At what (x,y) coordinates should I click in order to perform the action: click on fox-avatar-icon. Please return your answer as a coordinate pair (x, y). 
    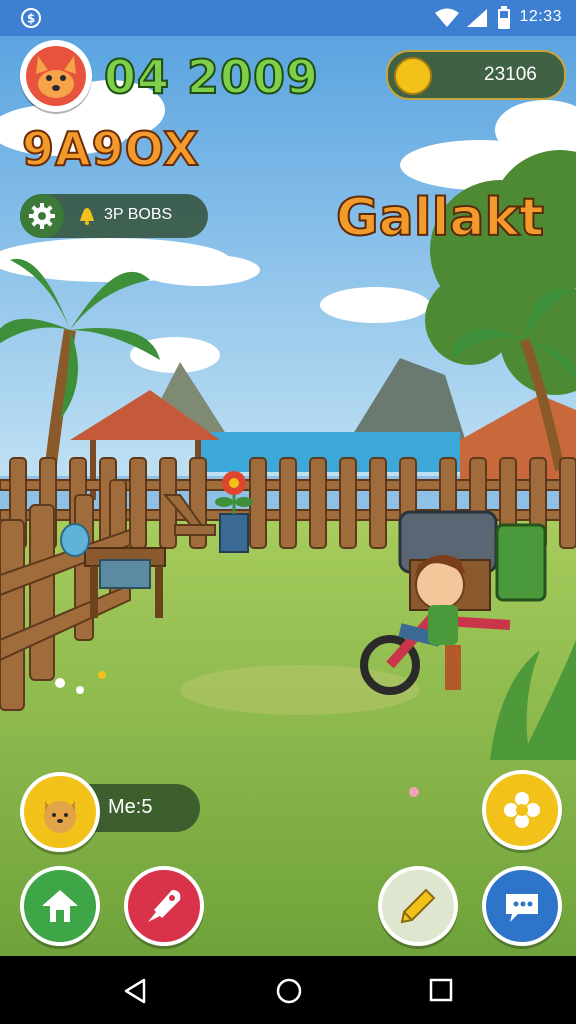
    Looking at the image, I should click on (56, 76).